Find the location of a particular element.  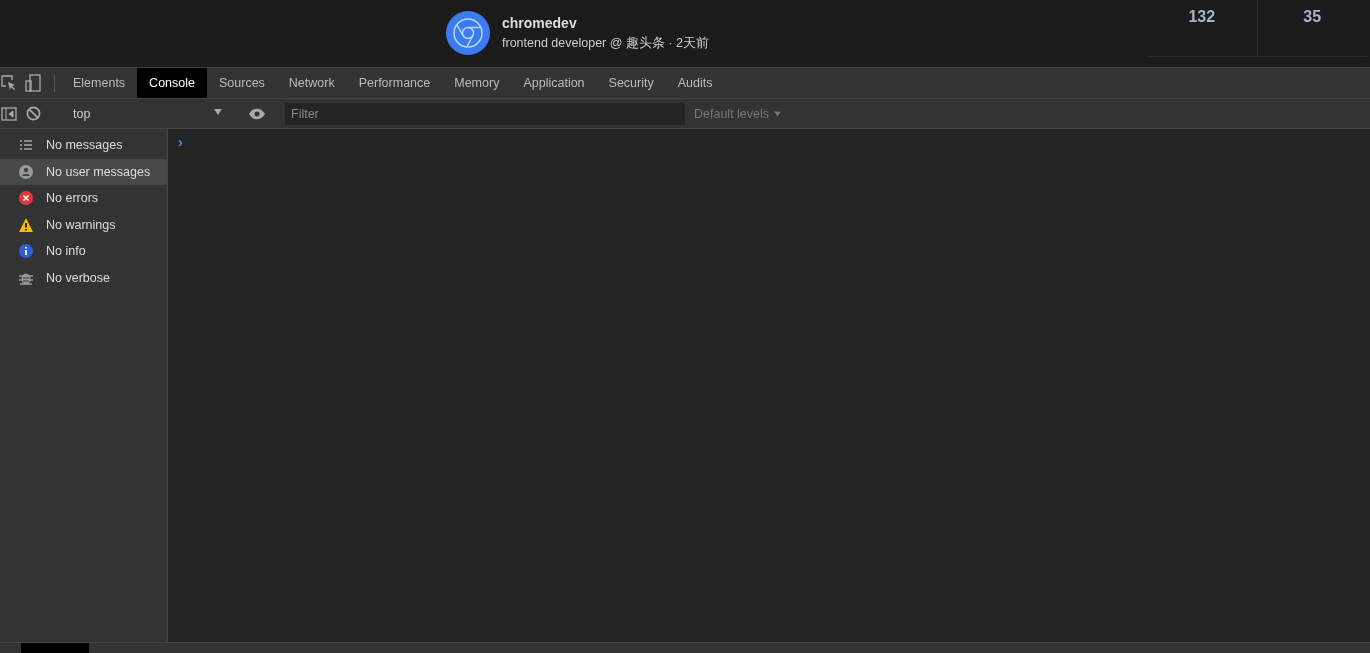

sidebar-item: No warnings is located at coordinates (83, 224).